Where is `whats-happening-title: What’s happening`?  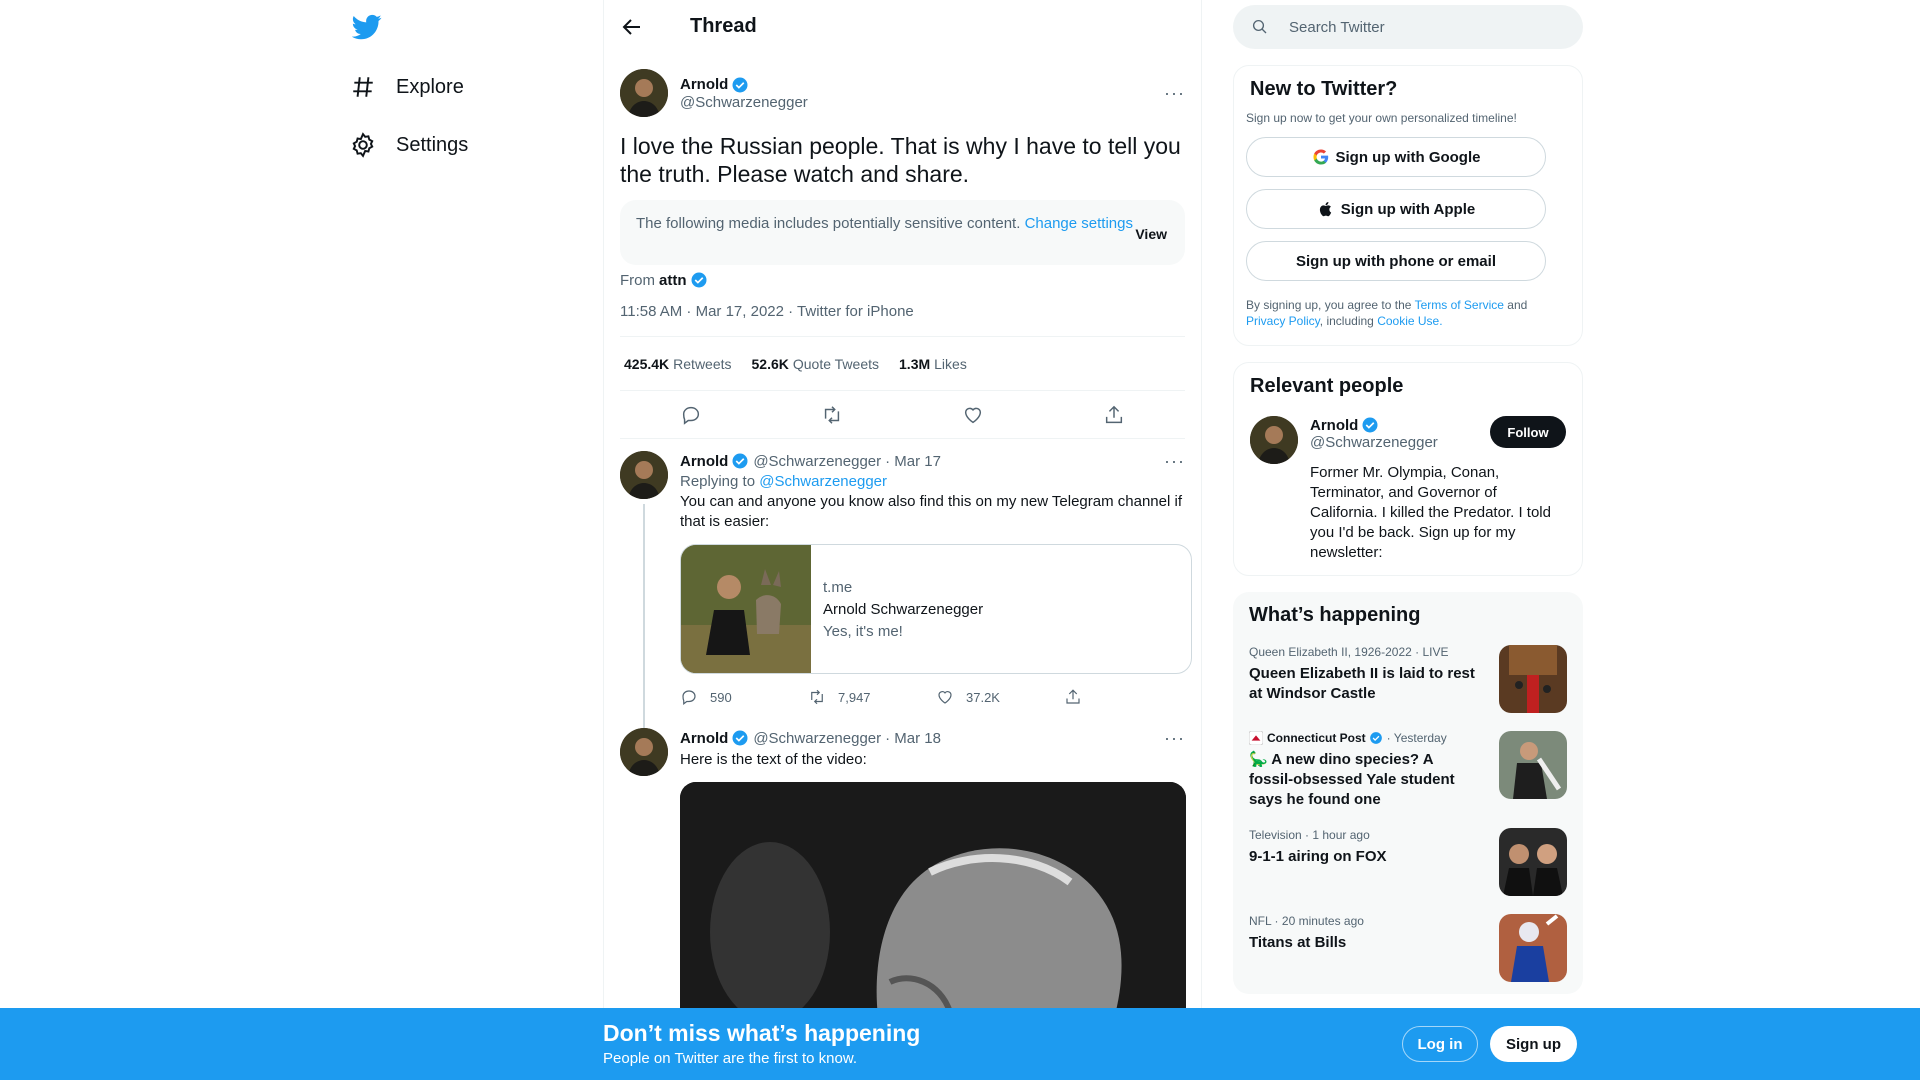 whats-happening-title: What’s happening is located at coordinates (1335, 615).